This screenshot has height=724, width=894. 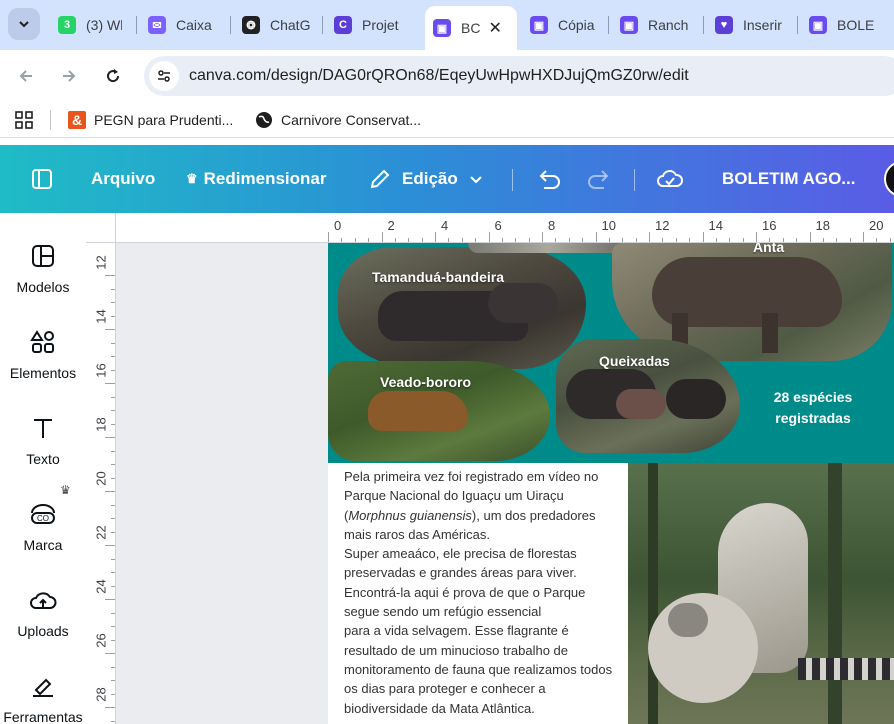 What do you see at coordinates (101, 262) in the screenshot?
I see `ruler-tick-label: 12` at bounding box center [101, 262].